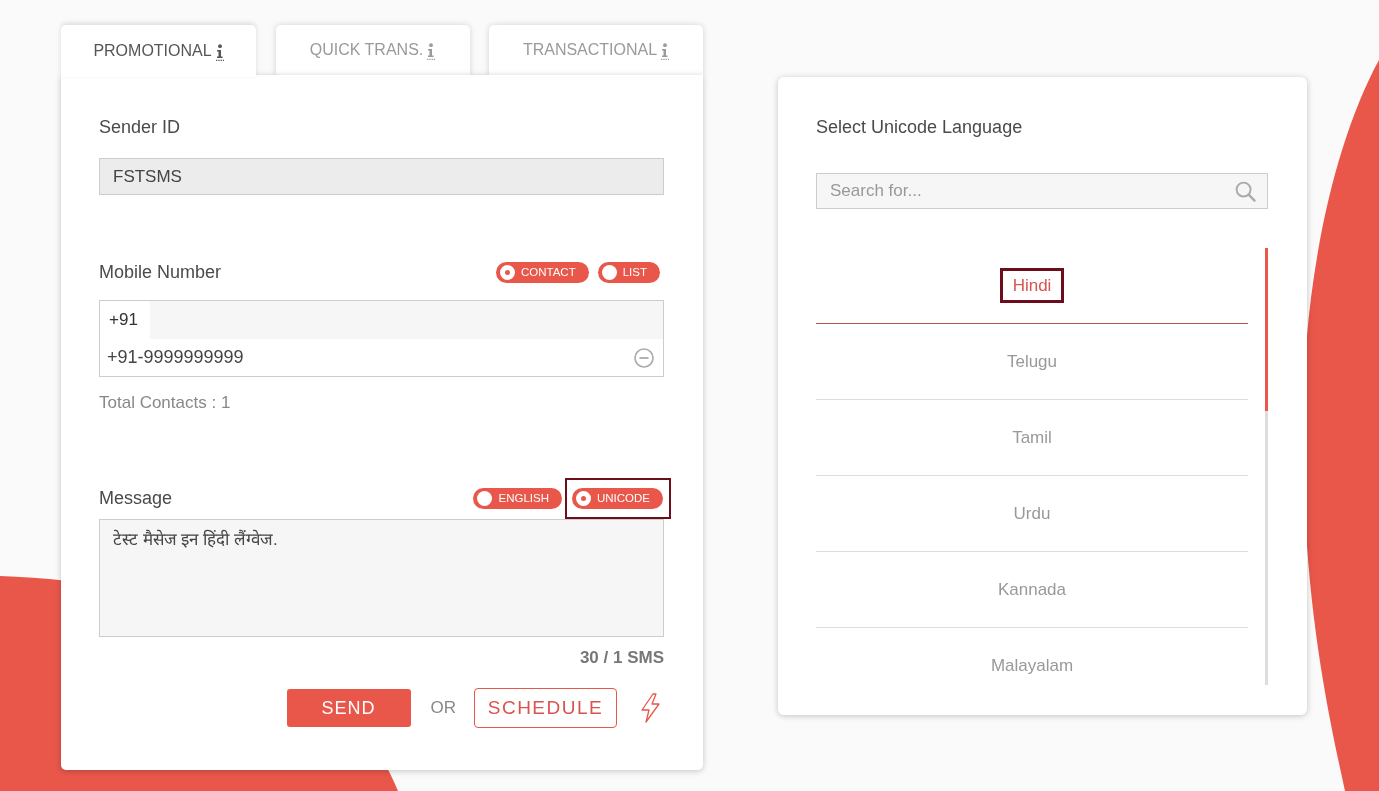 Image resolution: width=1379 pixels, height=791 pixels. Describe the element at coordinates (545, 708) in the screenshot. I see `schedule-button: SCHEDULE` at that location.